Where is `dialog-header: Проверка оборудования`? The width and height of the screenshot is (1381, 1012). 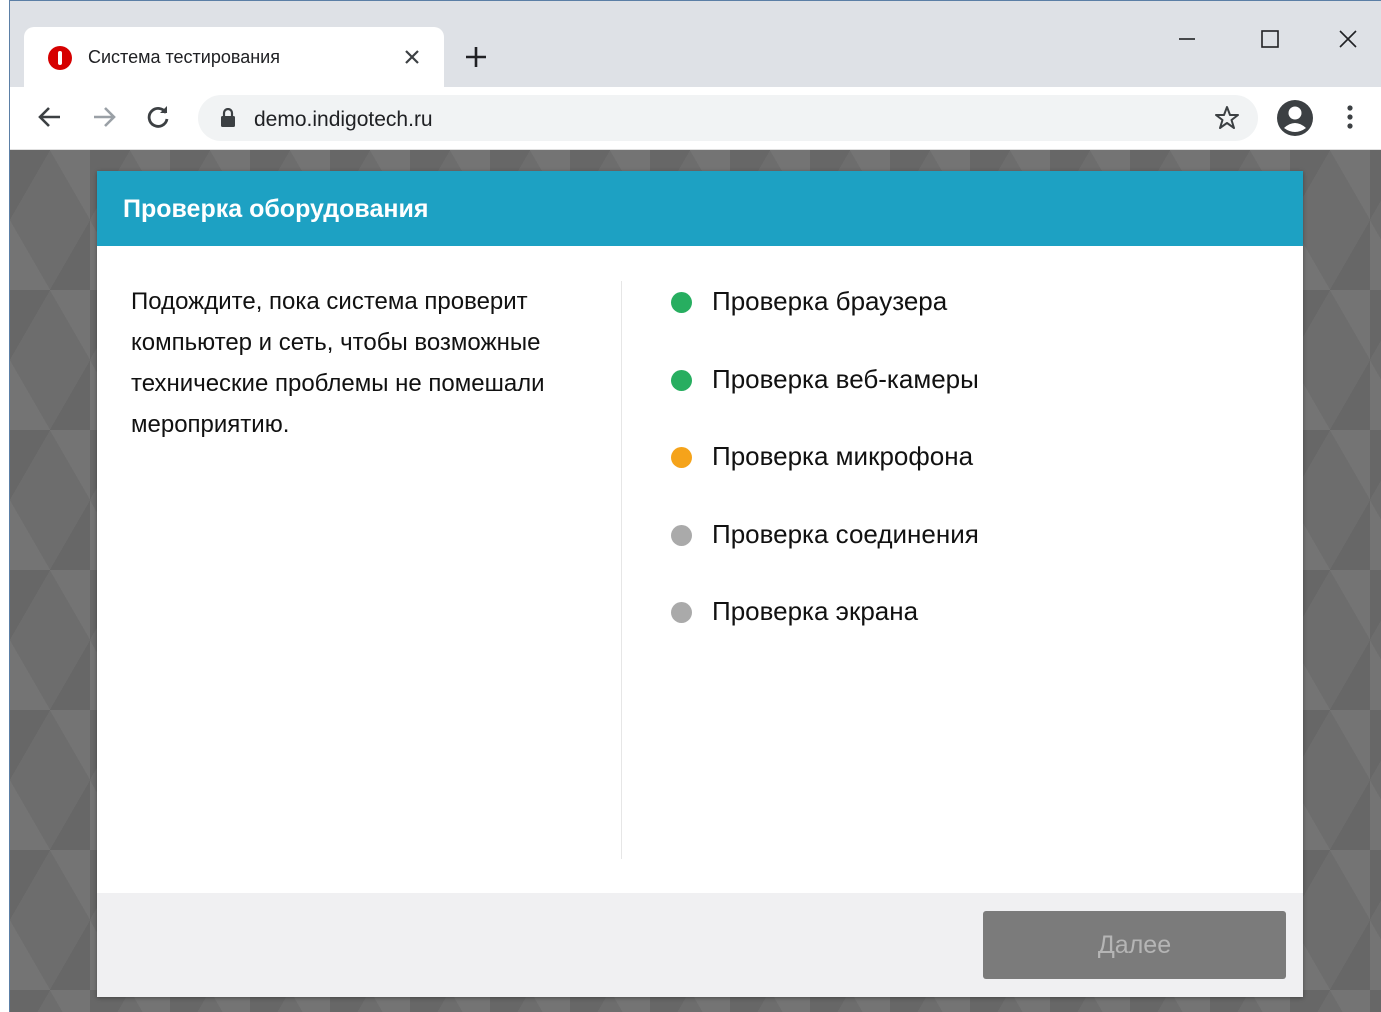 dialog-header: Проверка оборудования is located at coordinates (700, 208).